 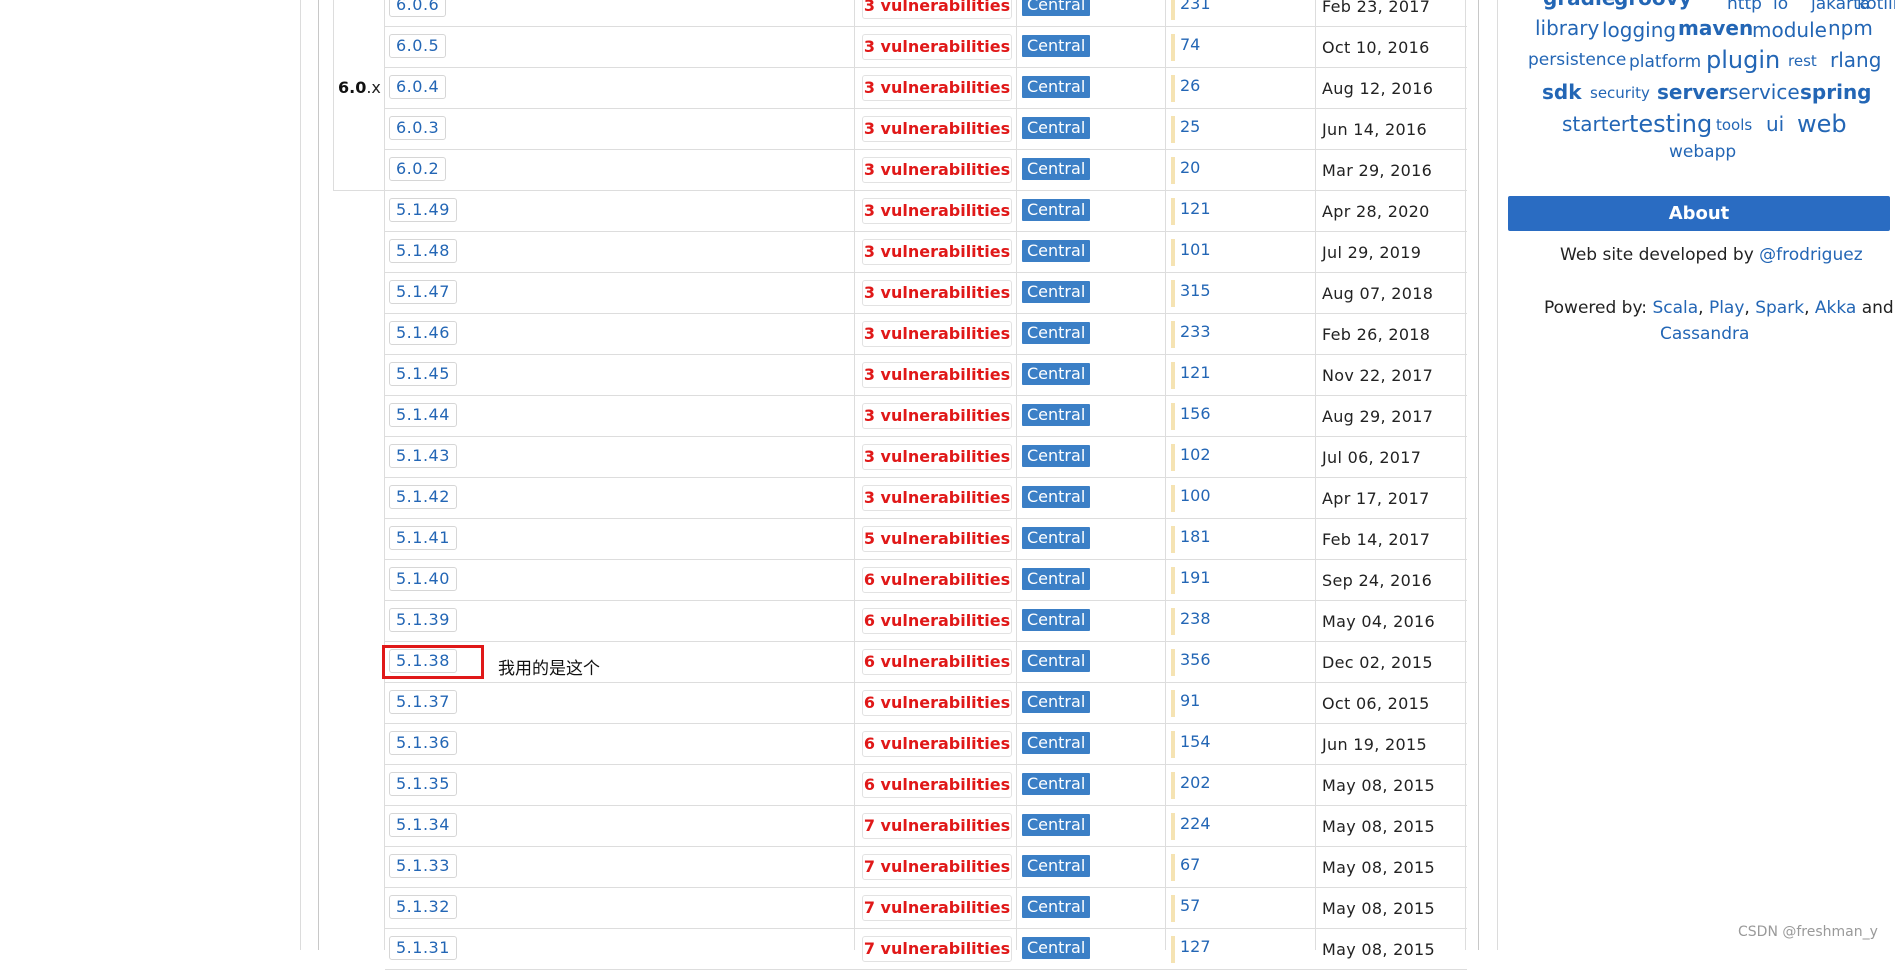 I want to click on usages-link: 238, so click(x=1195, y=618).